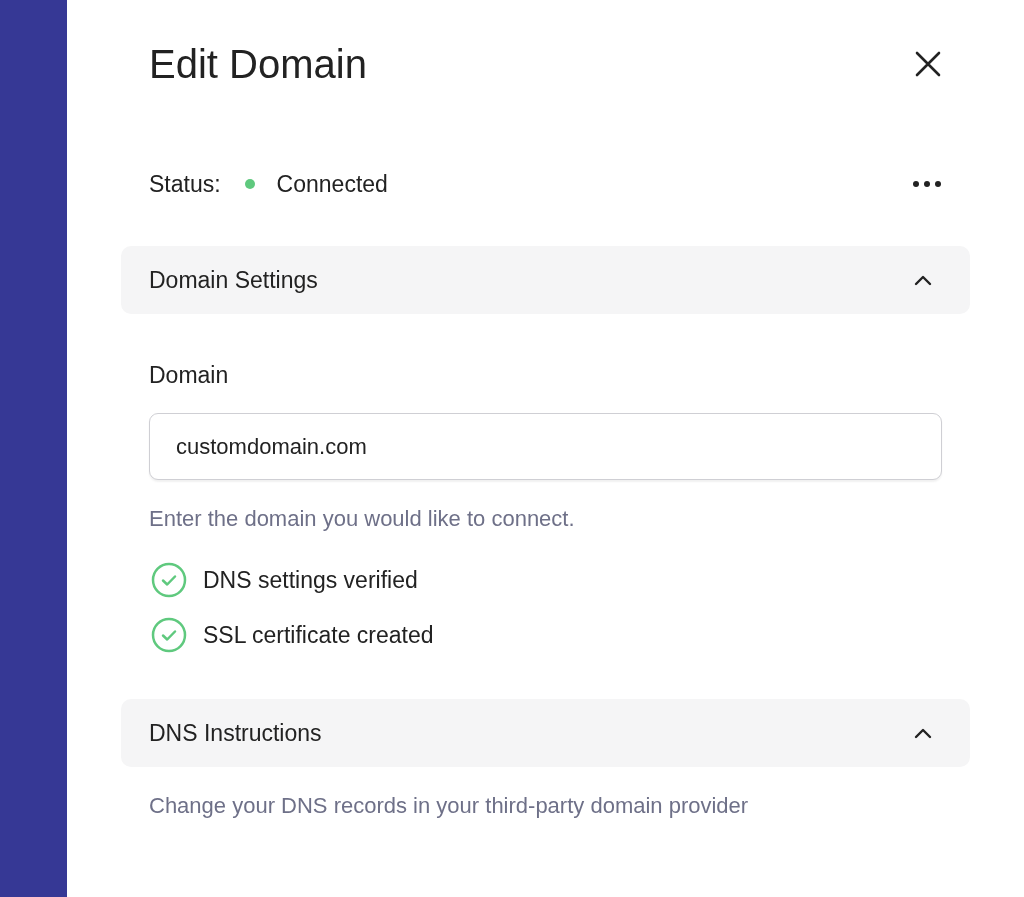  Describe the element at coordinates (258, 64) in the screenshot. I see `panel-title: Edit Domain` at that location.